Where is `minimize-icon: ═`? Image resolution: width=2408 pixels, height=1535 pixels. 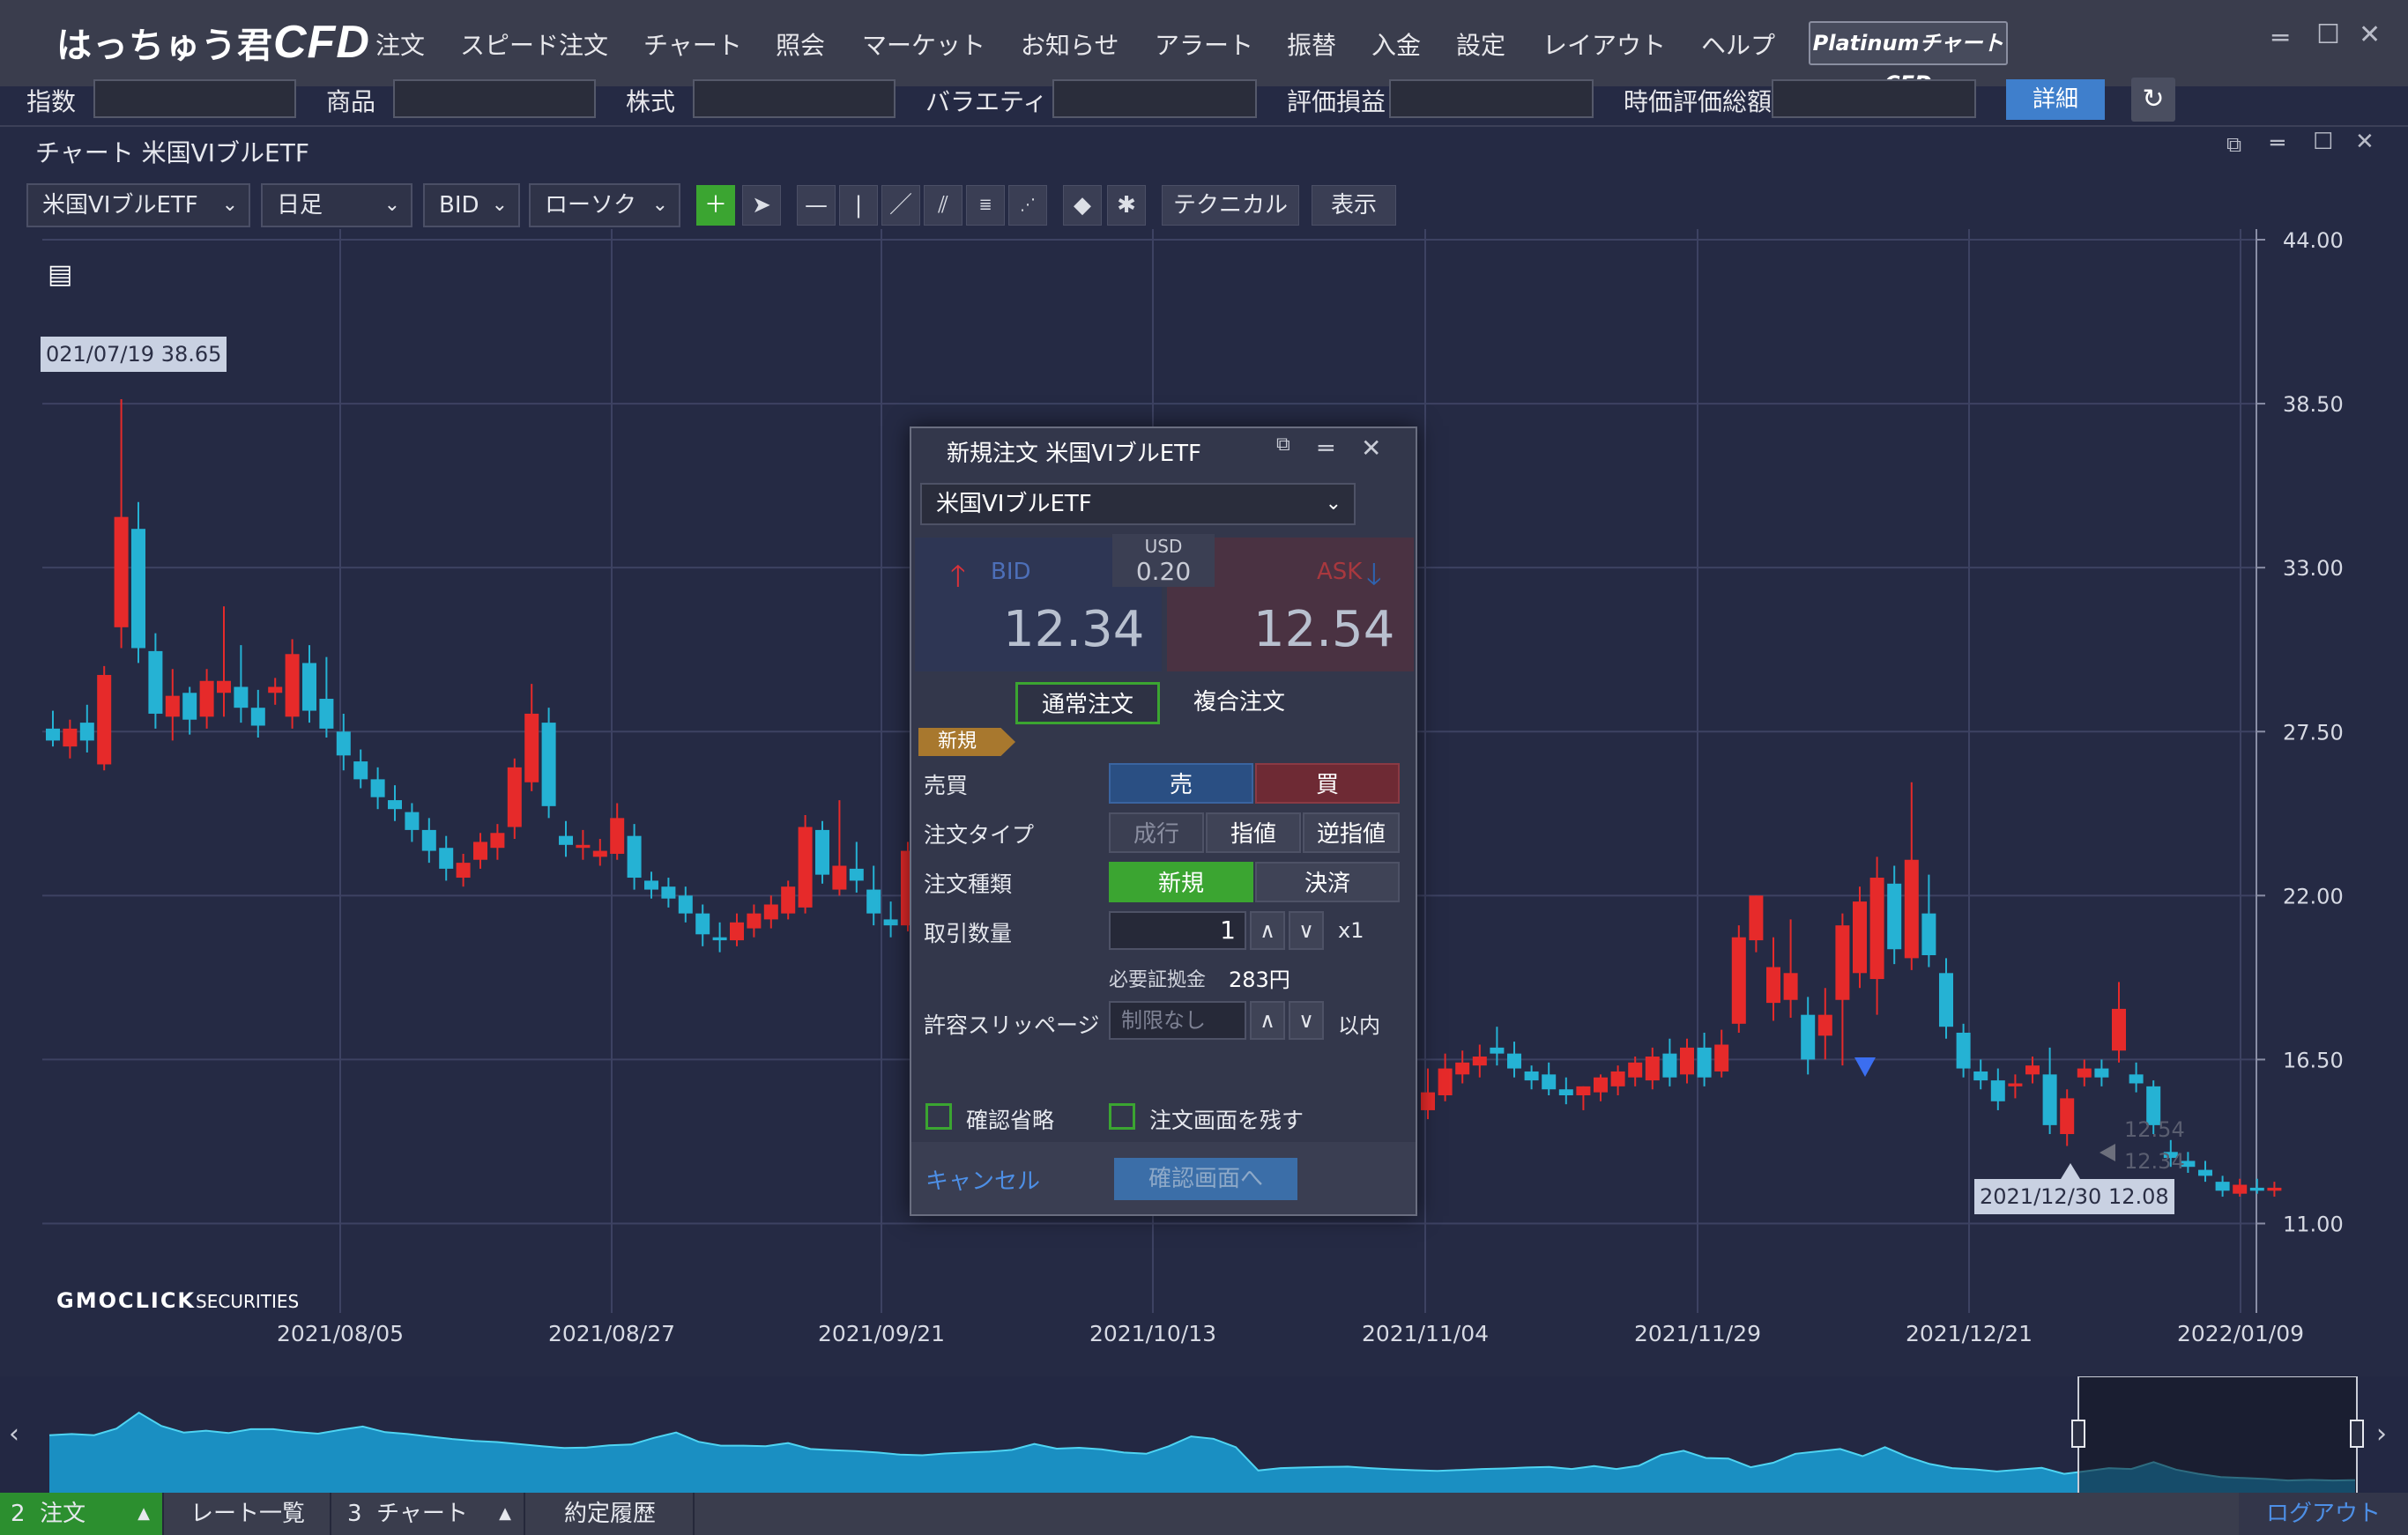
minimize-icon: ═ is located at coordinates (2280, 38).